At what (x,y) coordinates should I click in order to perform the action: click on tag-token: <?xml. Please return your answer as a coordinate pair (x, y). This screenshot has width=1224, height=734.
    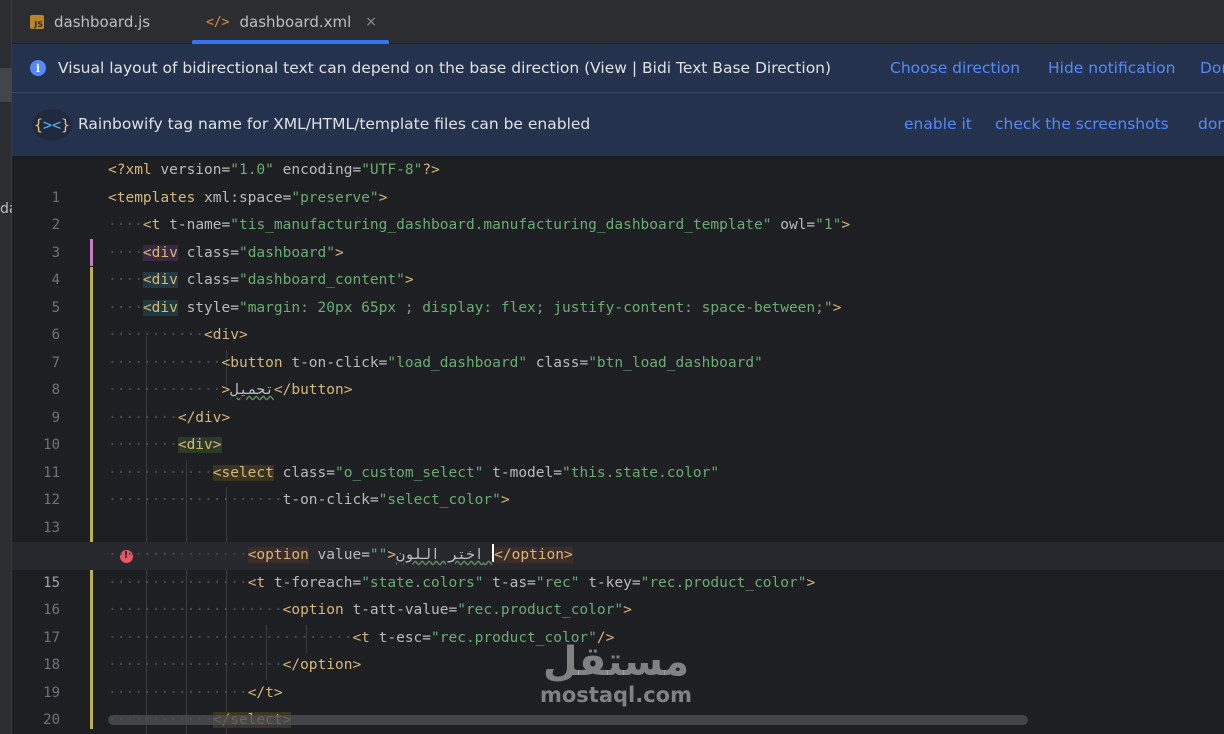
    Looking at the image, I should click on (134, 170).